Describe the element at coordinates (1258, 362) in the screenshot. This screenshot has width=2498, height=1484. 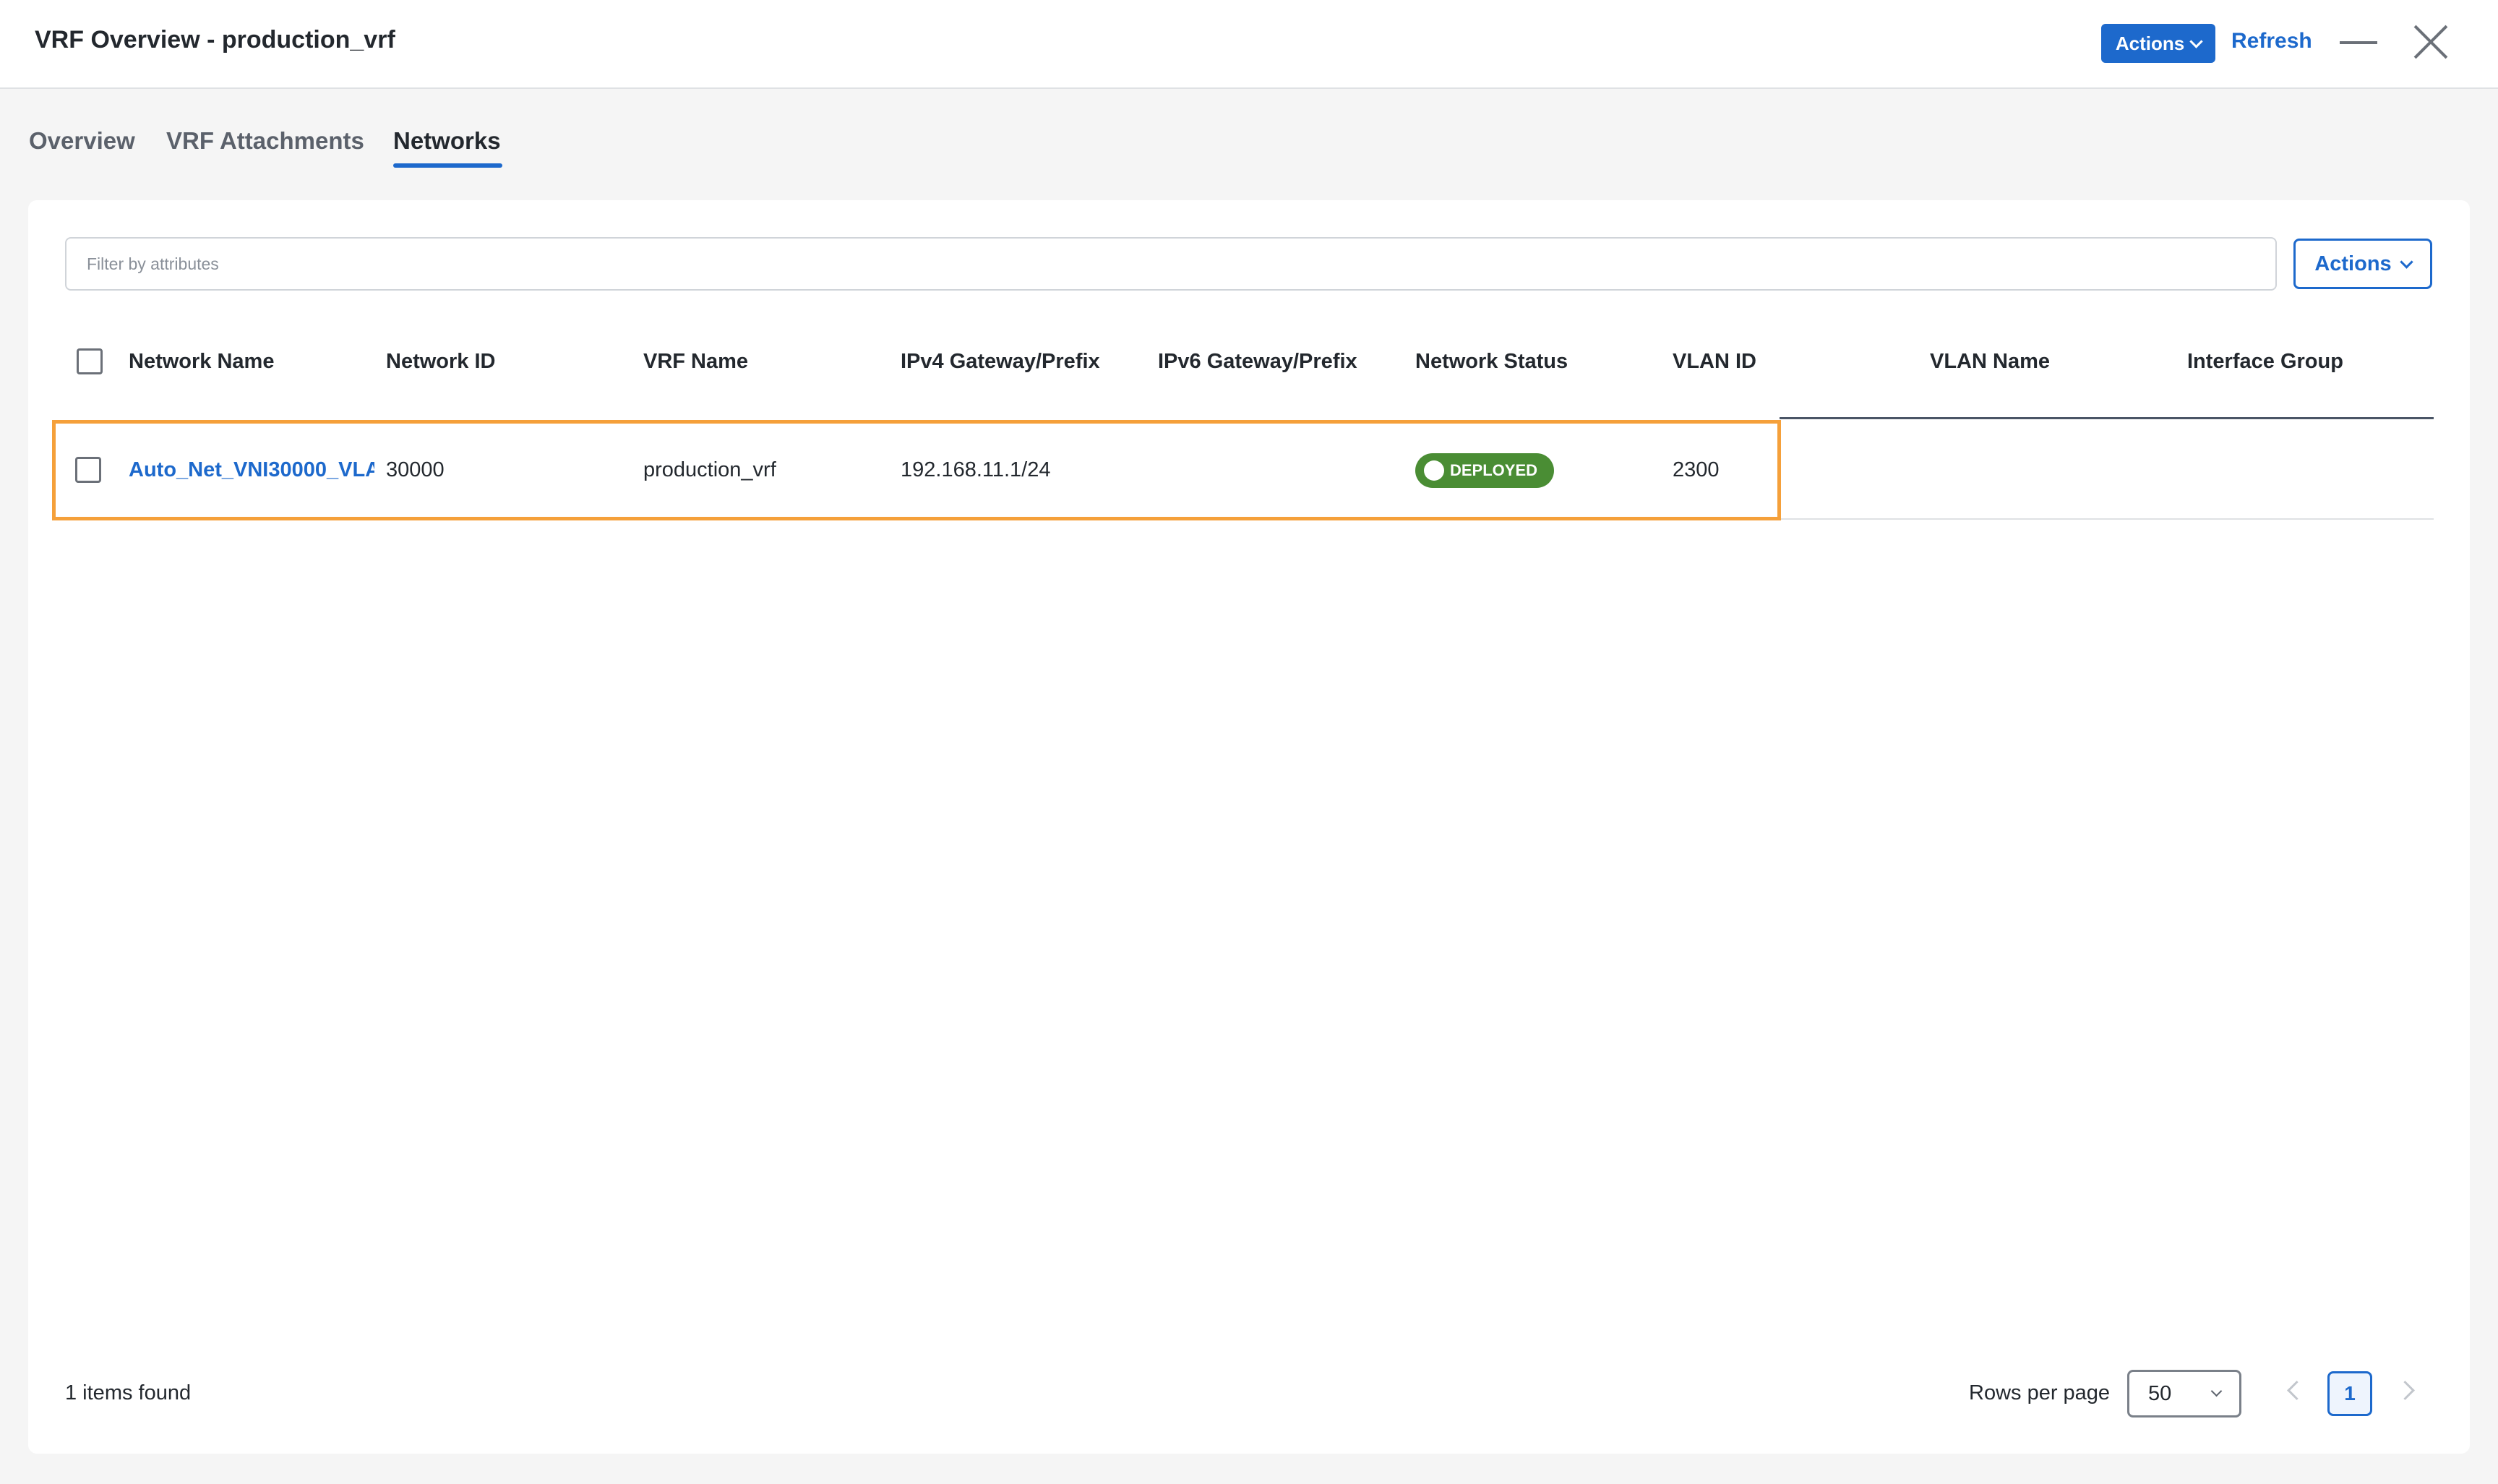
I see `column-header-ipv6-gateway: IPv6 Gateway/Prefix` at that location.